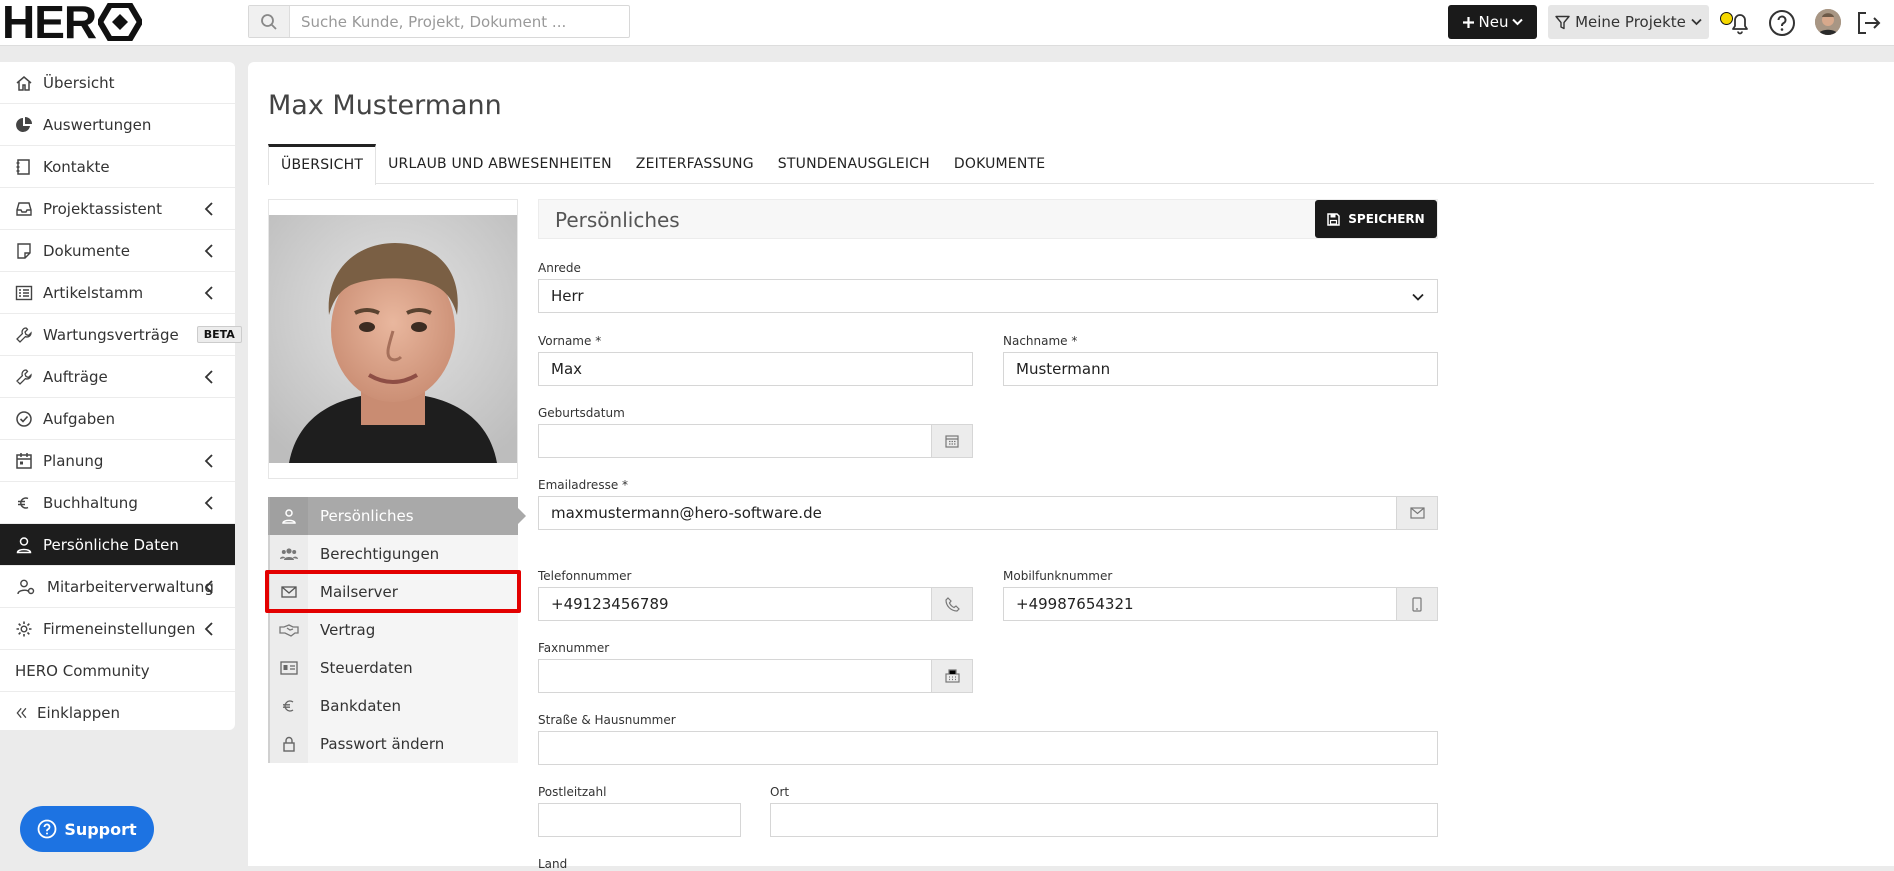 Image resolution: width=1894 pixels, height=871 pixels. What do you see at coordinates (97, 124) in the screenshot?
I see `sidebar-item-label: Auswertungen` at bounding box center [97, 124].